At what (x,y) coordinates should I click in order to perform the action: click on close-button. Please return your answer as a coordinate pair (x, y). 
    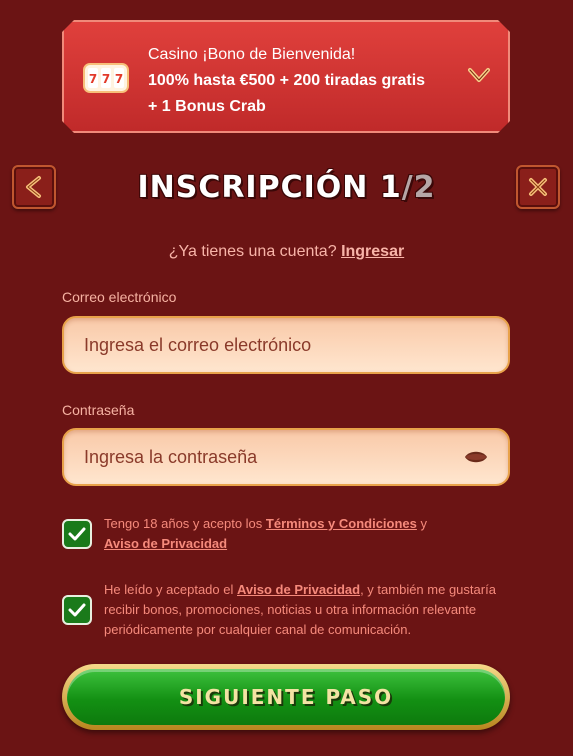
    Looking at the image, I should click on (538, 187).